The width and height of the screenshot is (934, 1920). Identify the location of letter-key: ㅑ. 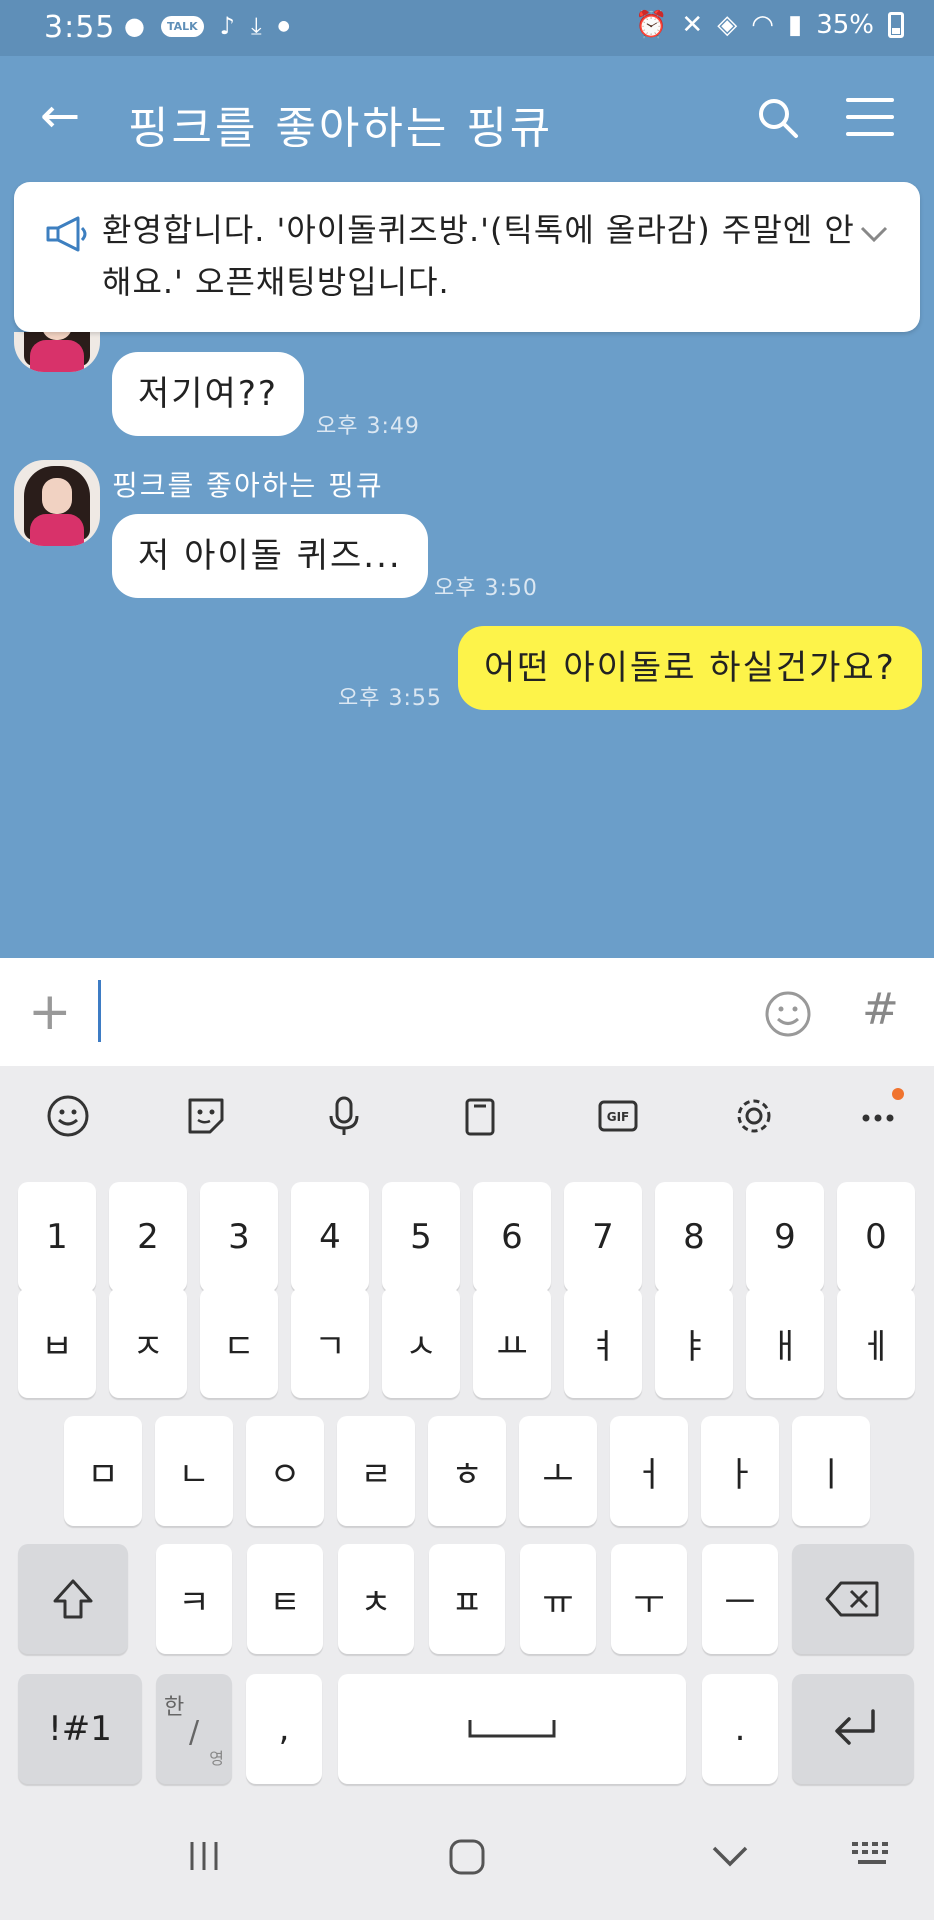
(694, 1343).